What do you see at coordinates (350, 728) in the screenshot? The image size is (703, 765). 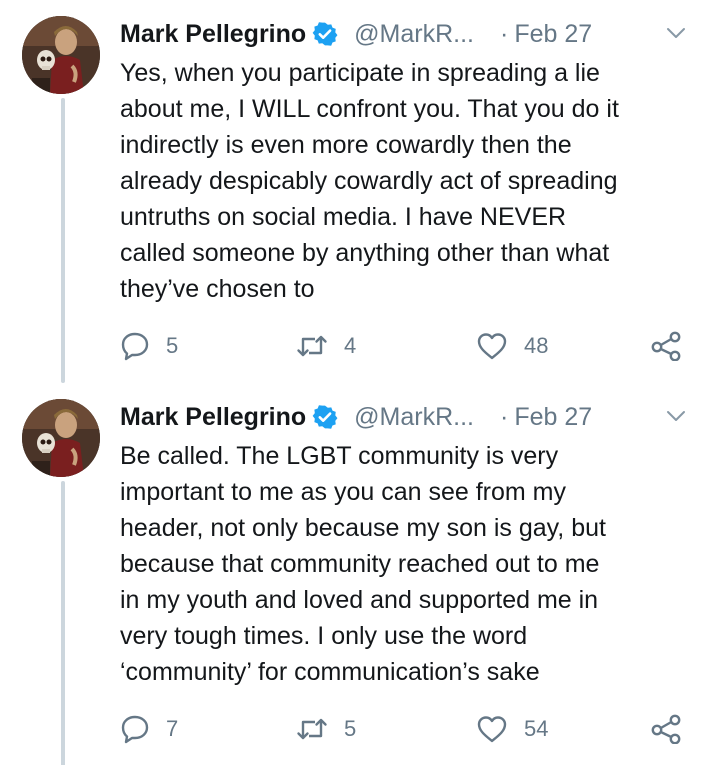 I see `retweet-count: 5` at bounding box center [350, 728].